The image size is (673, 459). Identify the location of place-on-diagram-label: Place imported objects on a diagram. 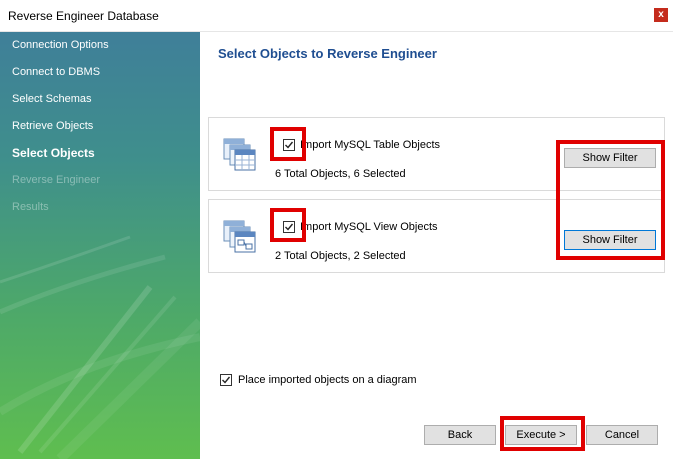
(327, 380).